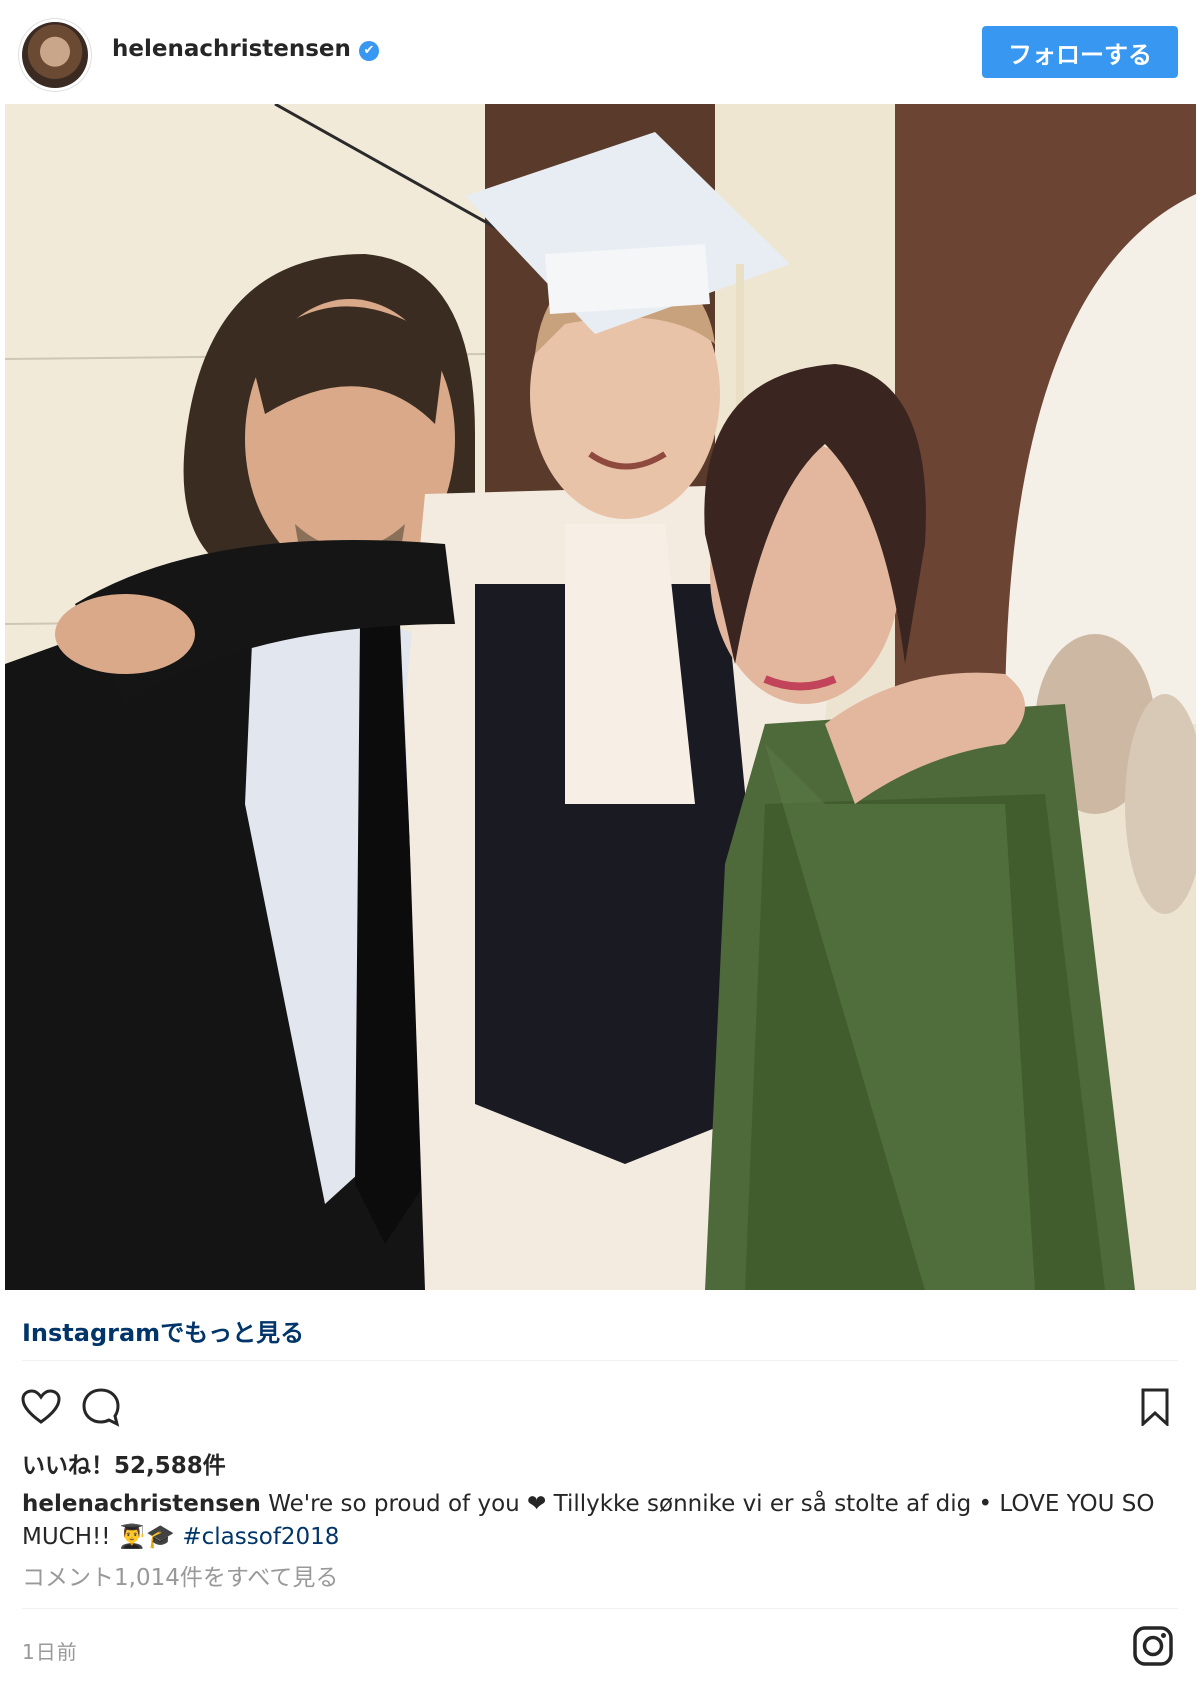 The width and height of the screenshot is (1200, 1701). What do you see at coordinates (1155, 1407) in the screenshot?
I see `bookmark-icon` at bounding box center [1155, 1407].